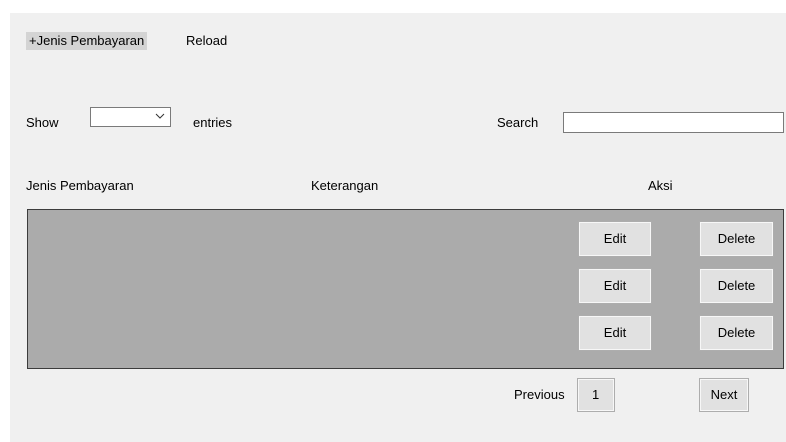  Describe the element at coordinates (518, 122) in the screenshot. I see `search-label: Search` at that location.